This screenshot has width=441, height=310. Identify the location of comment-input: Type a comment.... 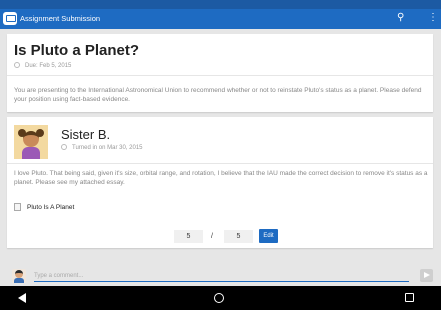
(221, 276).